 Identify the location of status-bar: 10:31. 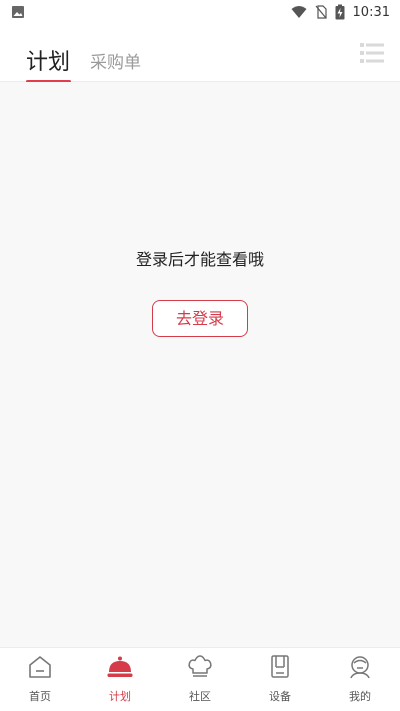
(200, 12).